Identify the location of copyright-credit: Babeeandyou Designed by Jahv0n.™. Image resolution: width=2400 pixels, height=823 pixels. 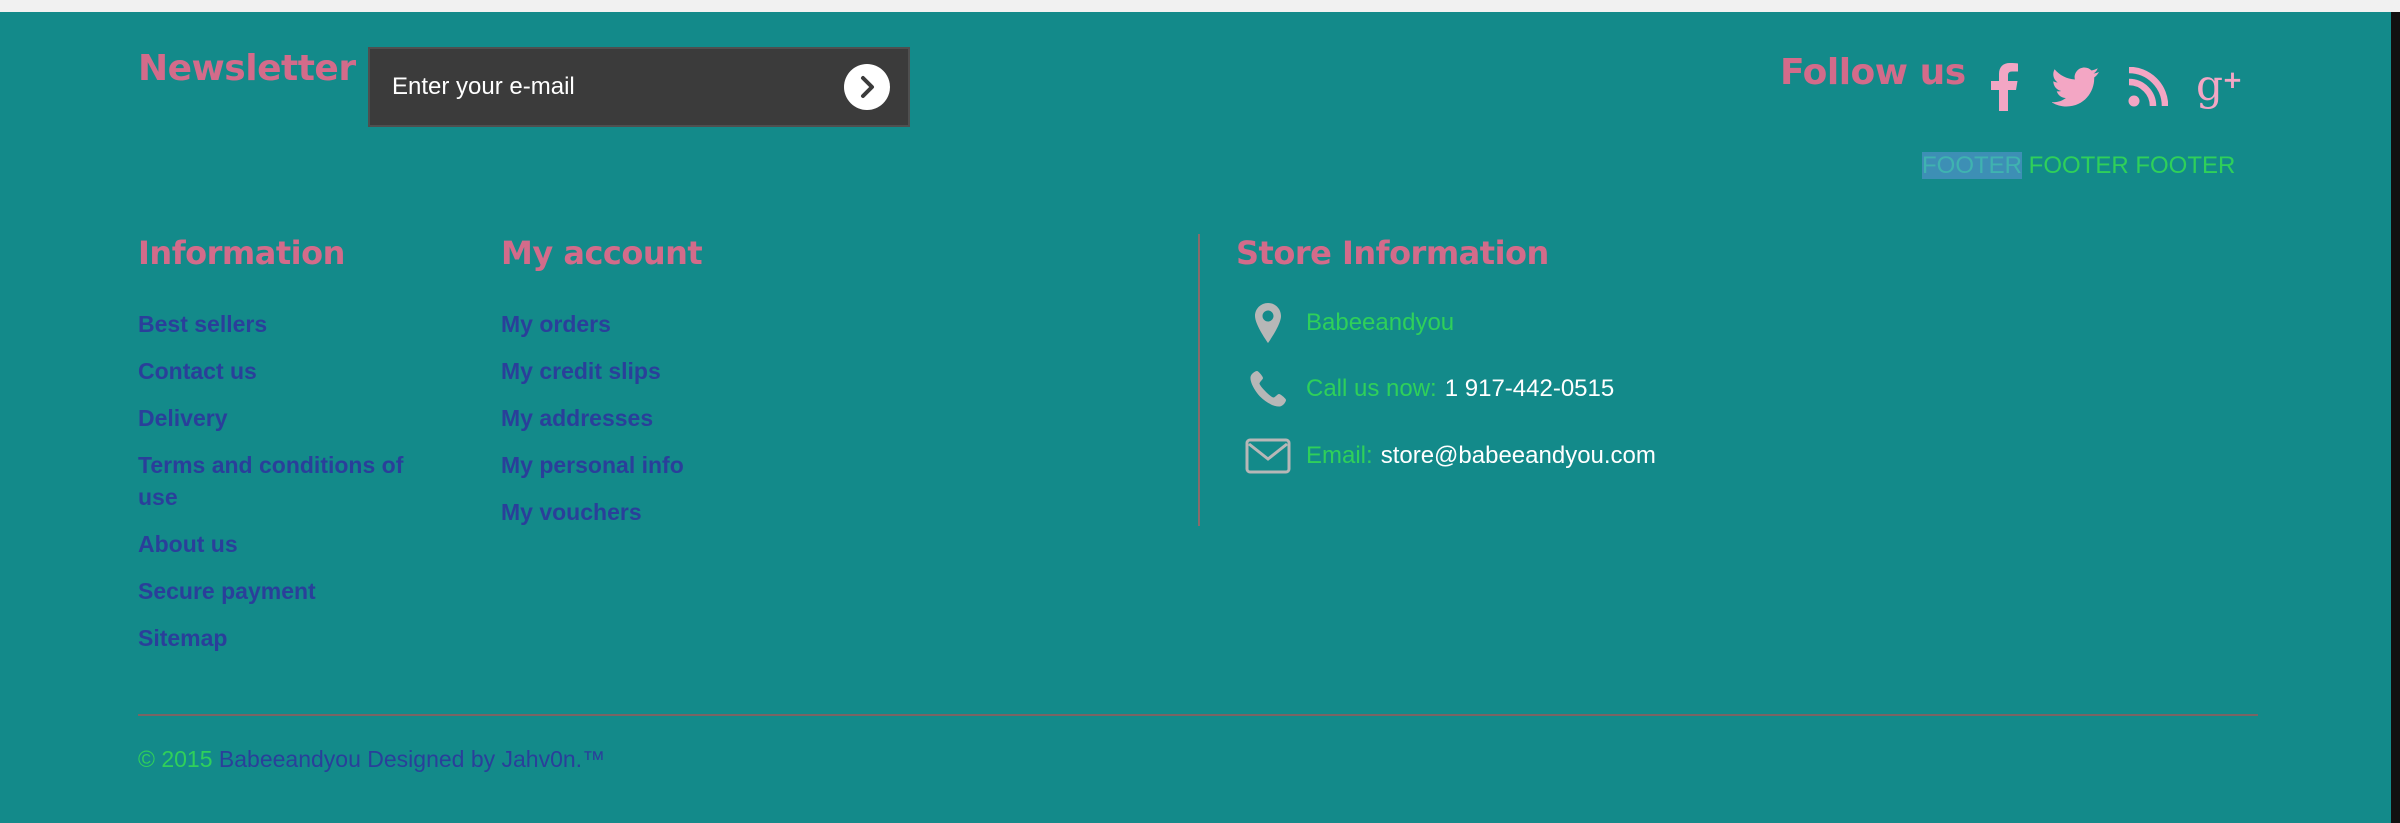
(412, 759).